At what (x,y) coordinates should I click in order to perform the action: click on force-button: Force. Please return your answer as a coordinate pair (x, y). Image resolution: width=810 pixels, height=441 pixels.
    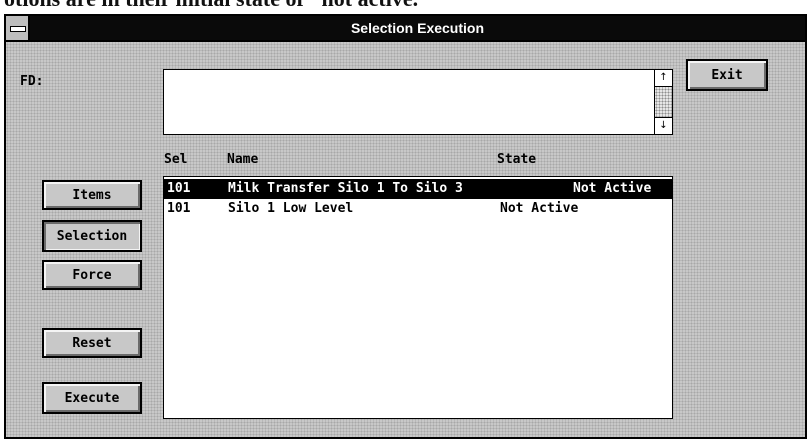
    Looking at the image, I should click on (92, 275).